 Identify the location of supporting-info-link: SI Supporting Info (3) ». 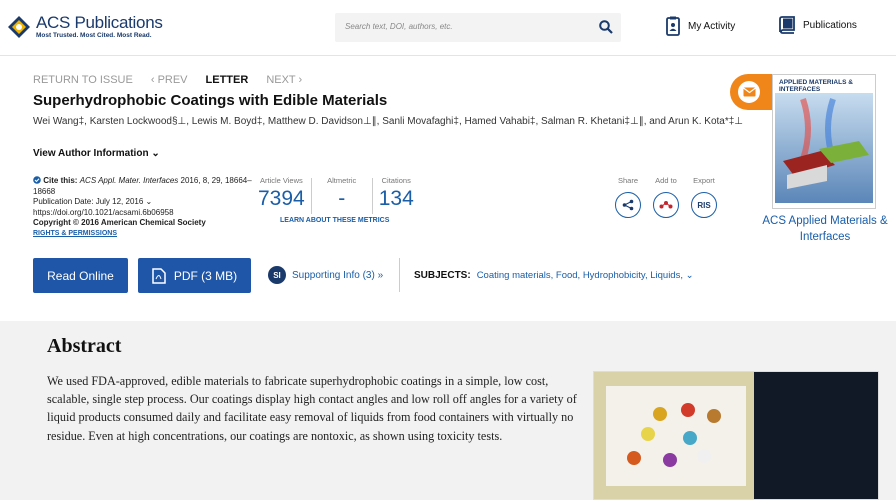
(325, 275).